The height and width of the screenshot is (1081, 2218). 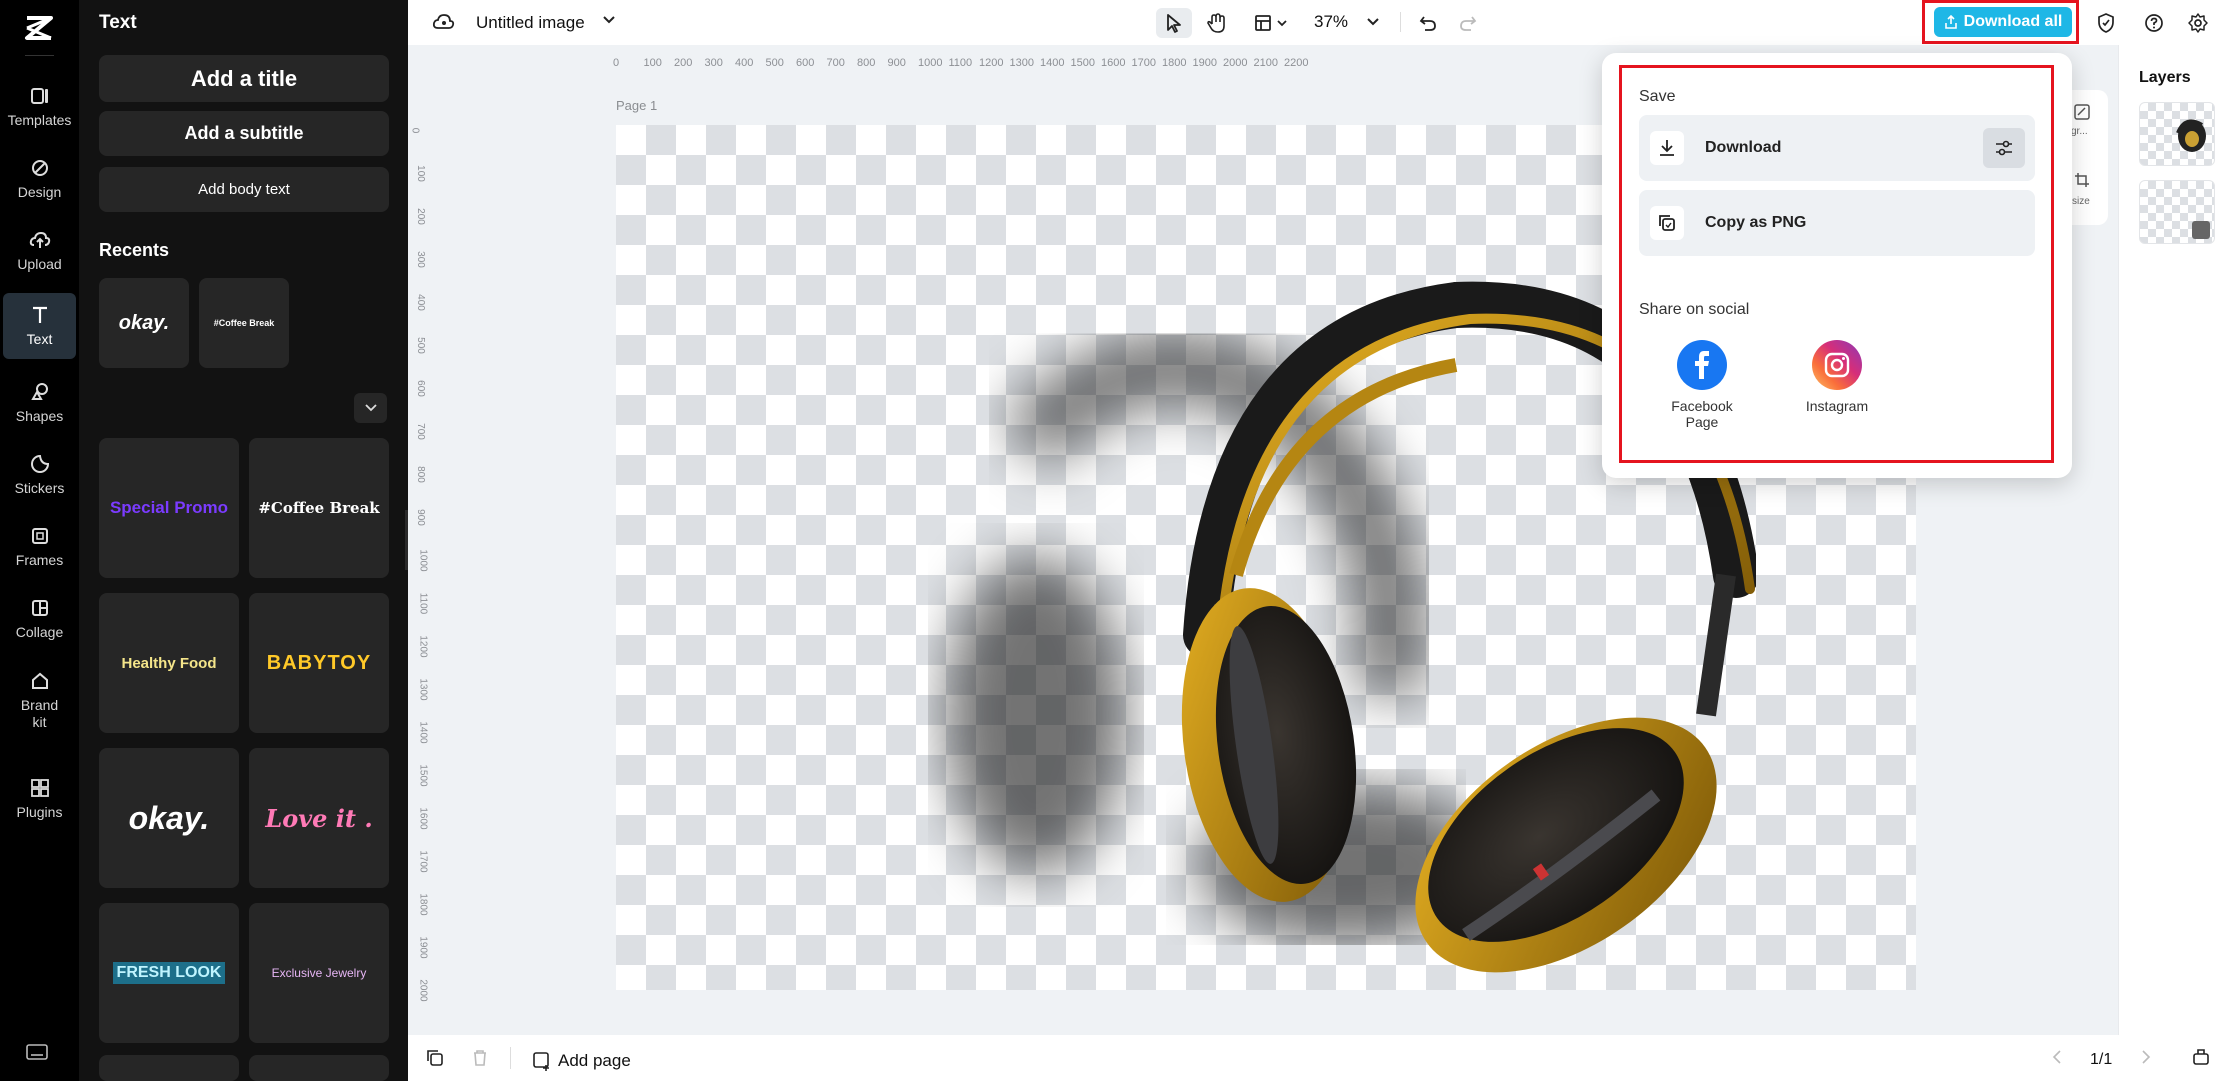 What do you see at coordinates (1702, 422) in the screenshot?
I see `facebook-label-line2: Page` at bounding box center [1702, 422].